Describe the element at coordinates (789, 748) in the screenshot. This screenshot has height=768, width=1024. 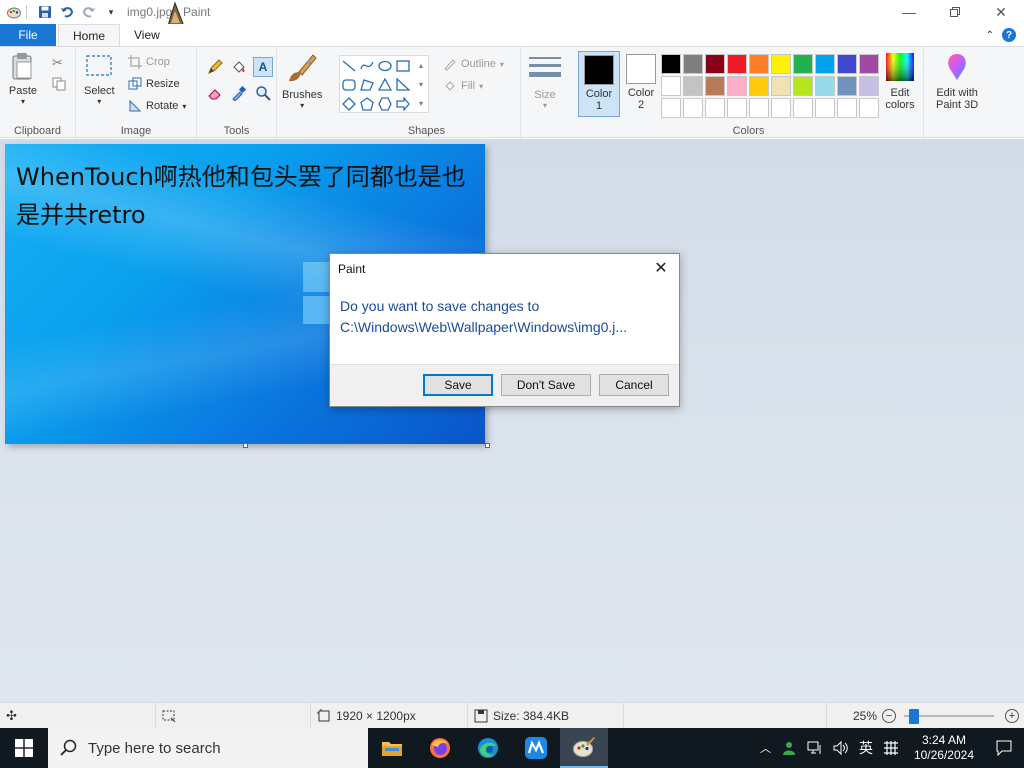
I see `network-user-icon` at that location.